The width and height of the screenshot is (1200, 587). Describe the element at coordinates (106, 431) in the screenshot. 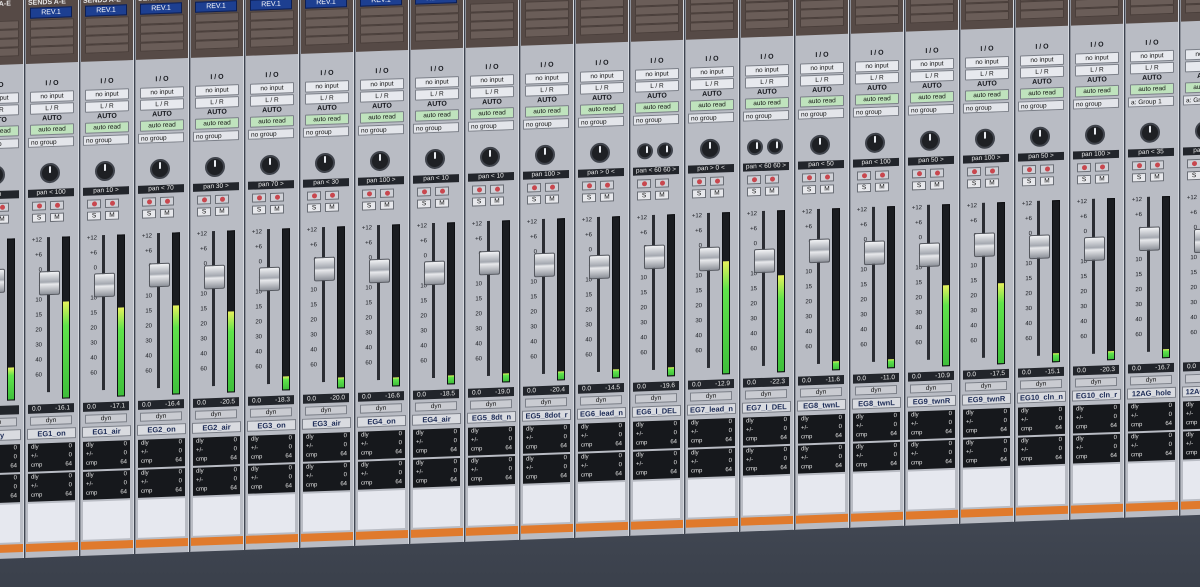

I see `track-name: EG1_air` at that location.